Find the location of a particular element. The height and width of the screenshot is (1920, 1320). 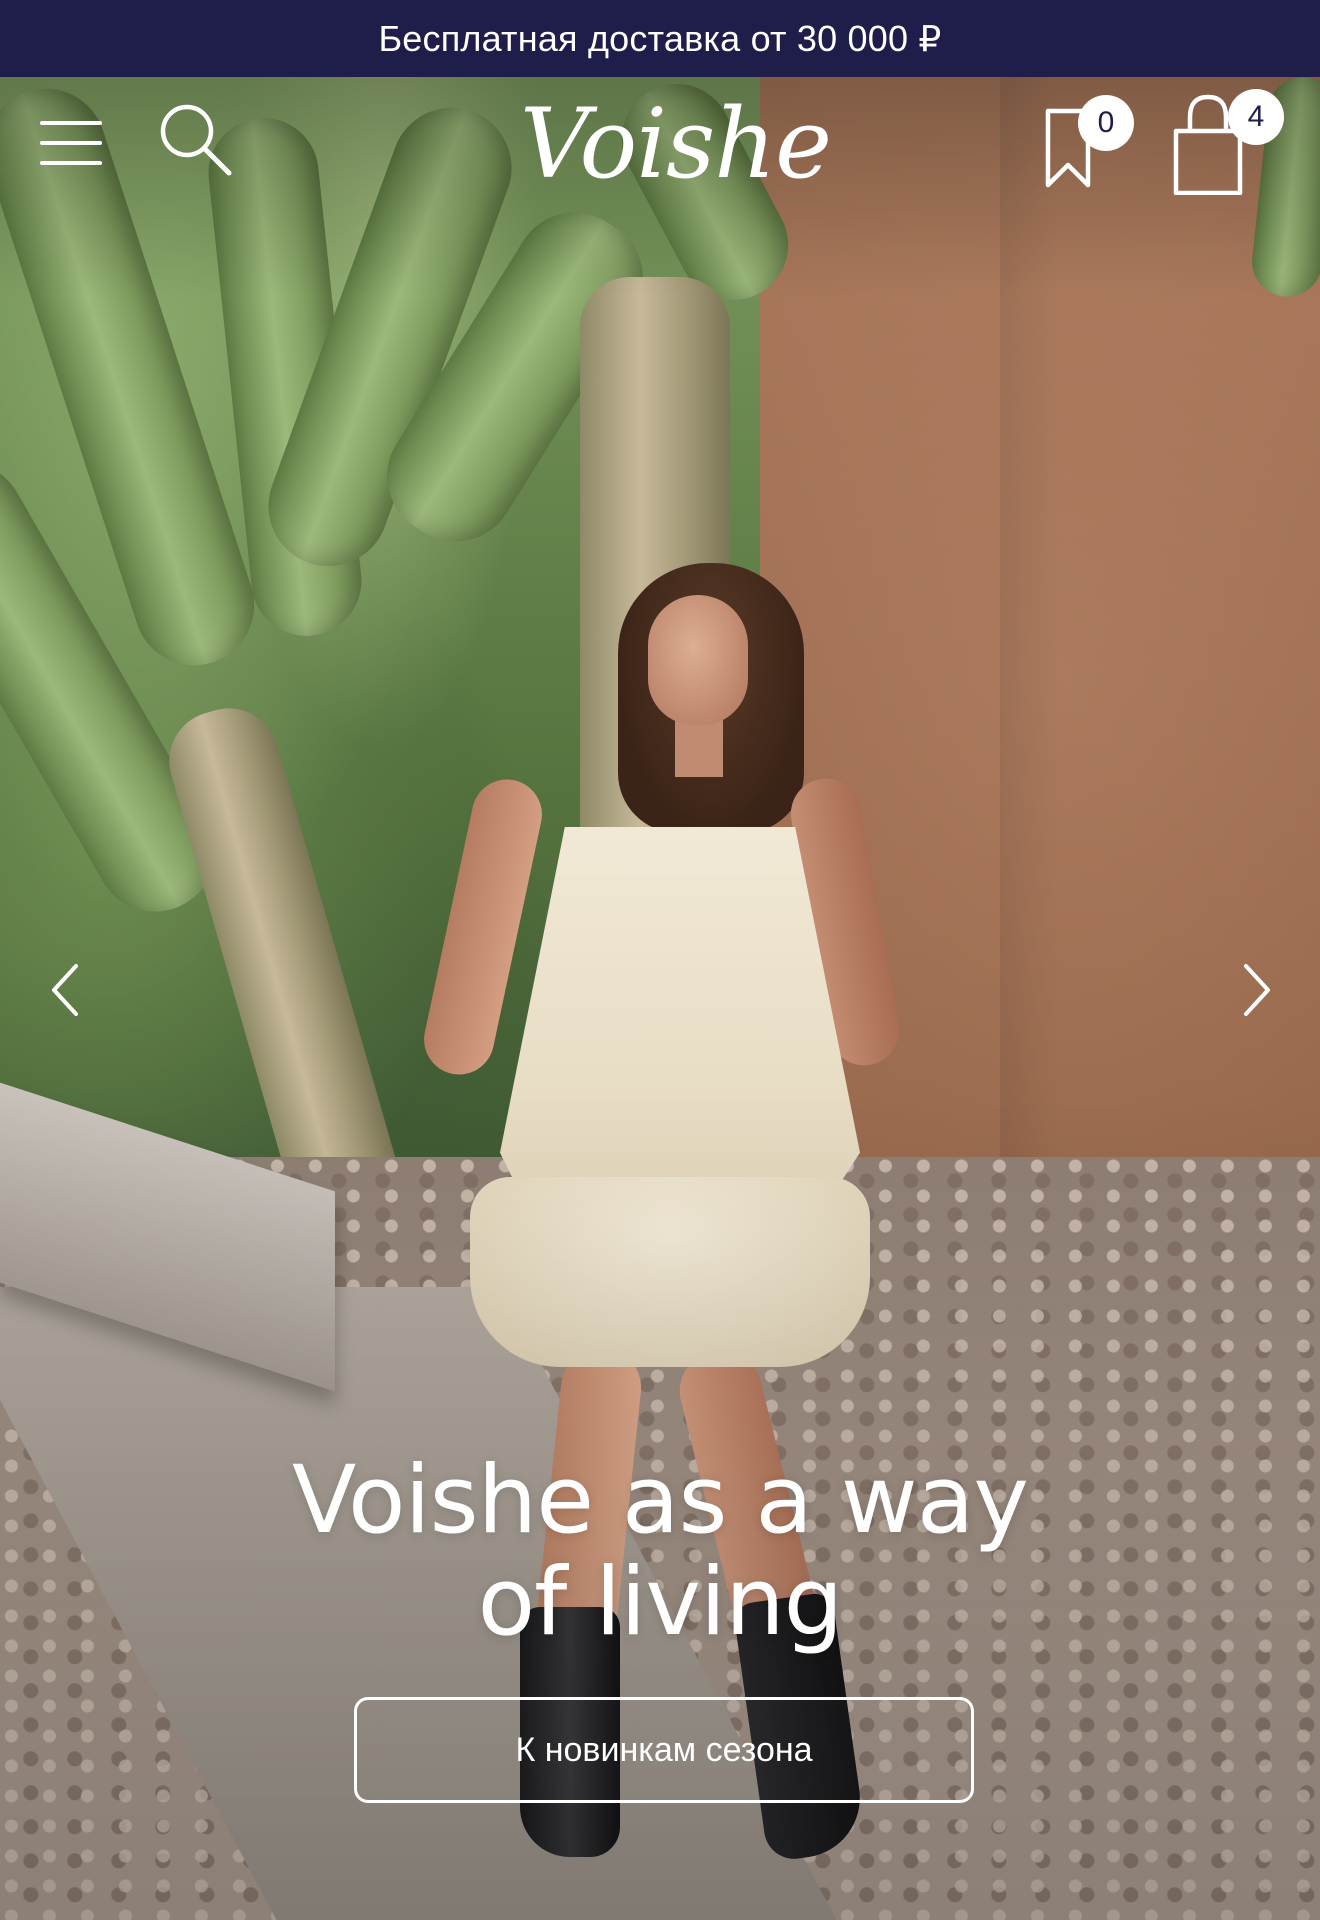

hamburger-menu-icon is located at coordinates (71, 123).